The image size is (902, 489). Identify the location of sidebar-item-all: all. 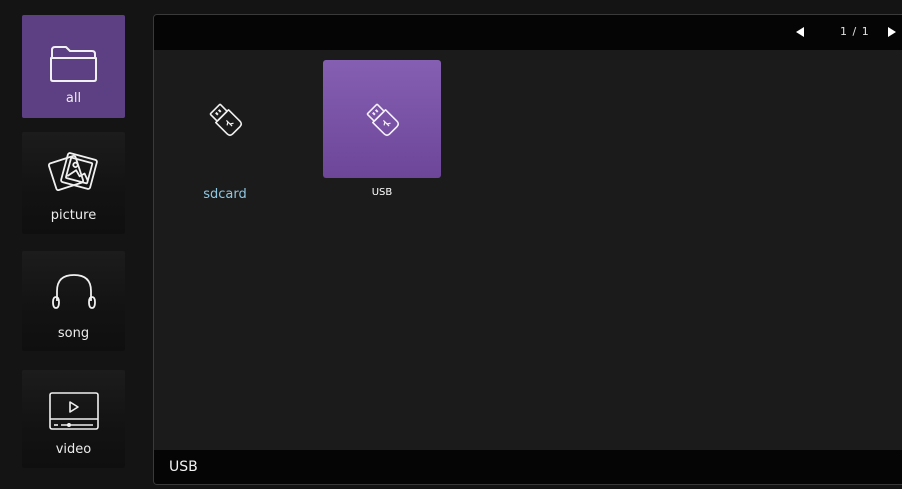
(73, 66).